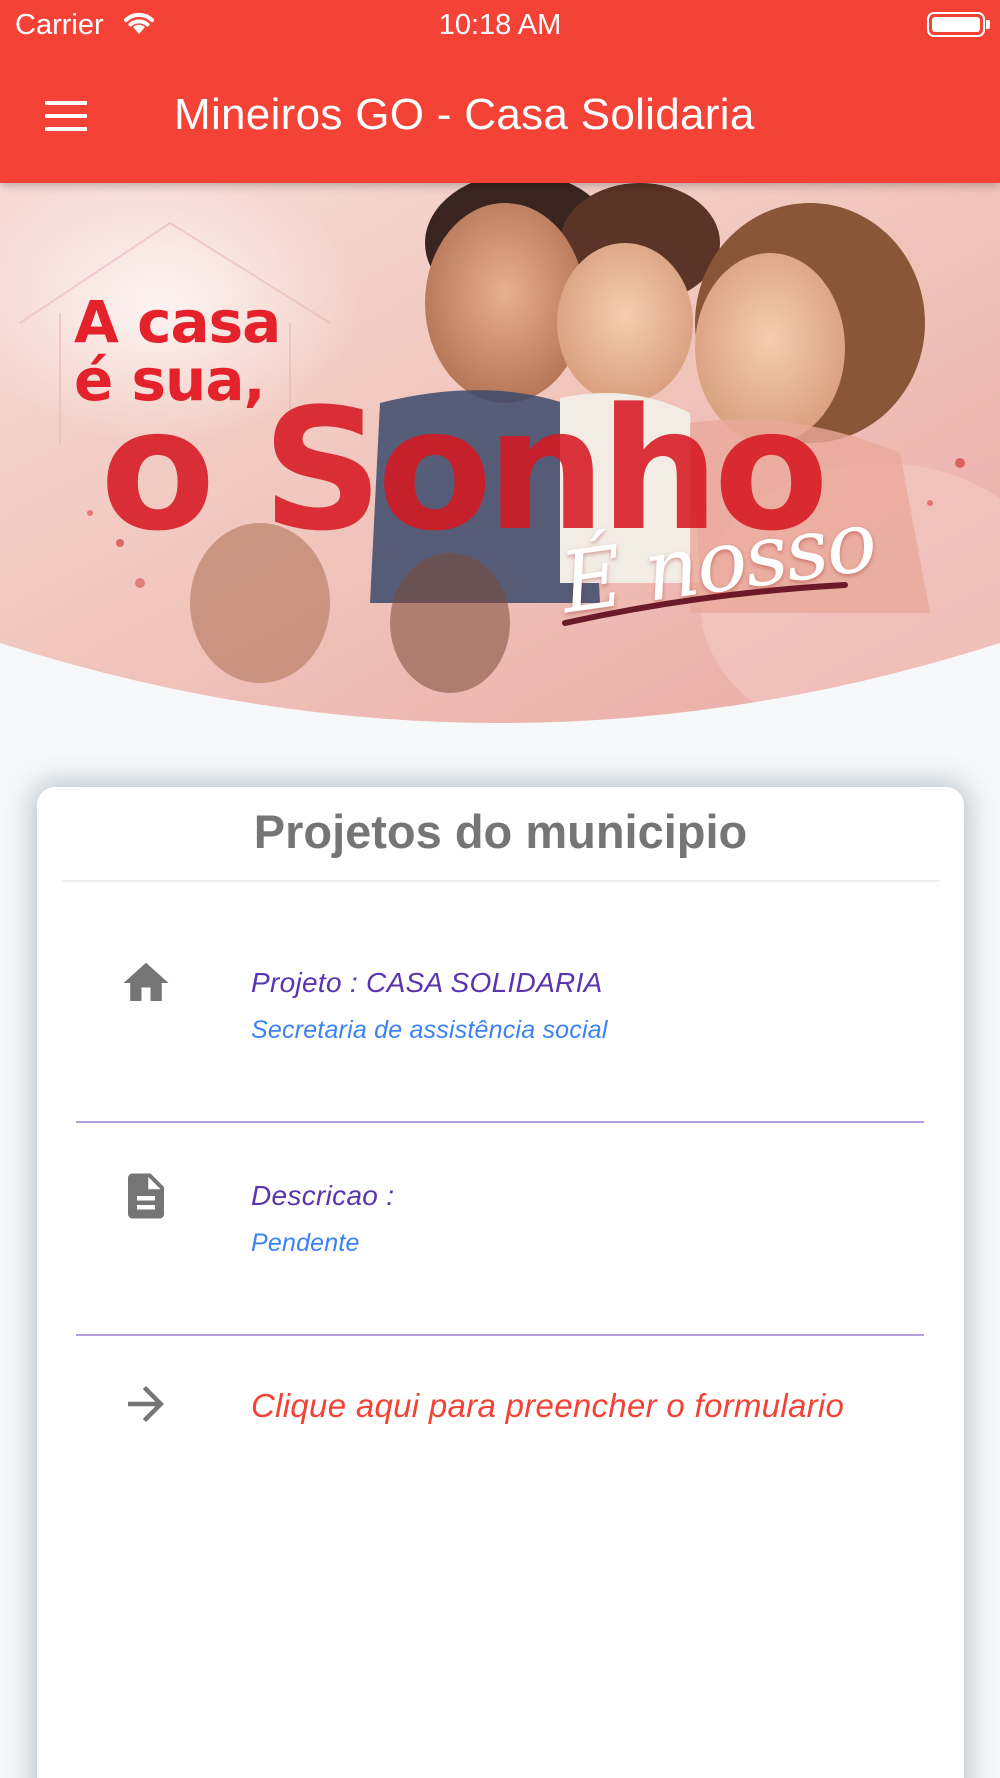  What do you see at coordinates (66, 116) in the screenshot?
I see `menu-button` at bounding box center [66, 116].